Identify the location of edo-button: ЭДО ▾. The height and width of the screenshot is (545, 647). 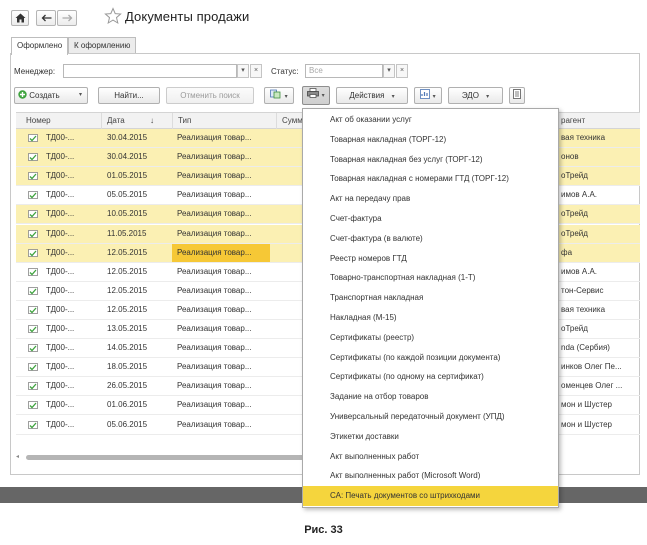
(475, 95).